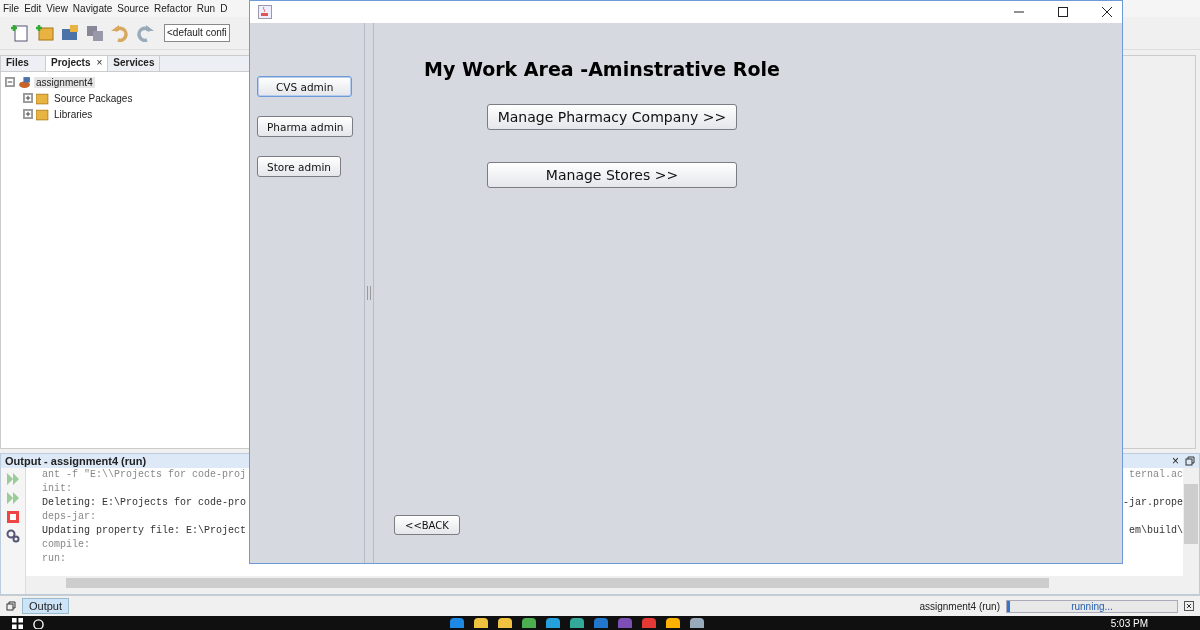 The image size is (1200, 630). What do you see at coordinates (305, 86) in the screenshot?
I see `nav-button: CVS admin` at bounding box center [305, 86].